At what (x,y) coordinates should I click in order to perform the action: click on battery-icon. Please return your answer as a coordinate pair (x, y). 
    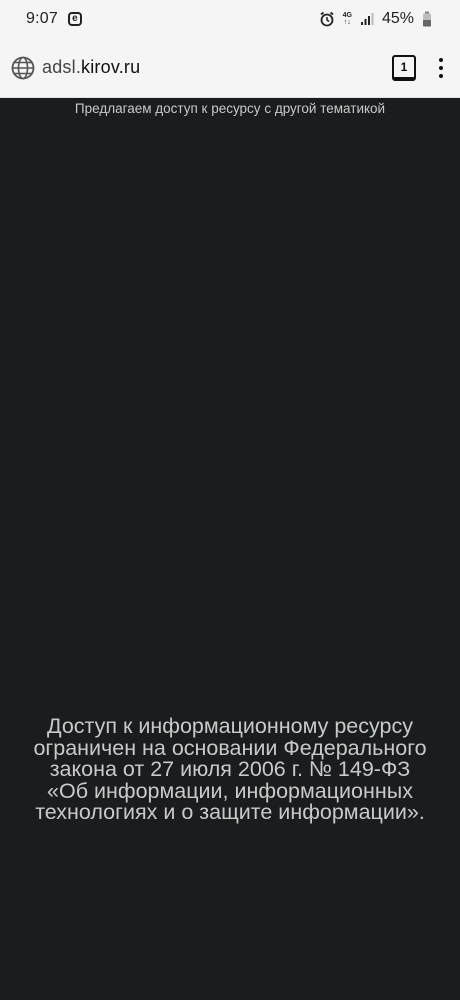
    Looking at the image, I should click on (427, 19).